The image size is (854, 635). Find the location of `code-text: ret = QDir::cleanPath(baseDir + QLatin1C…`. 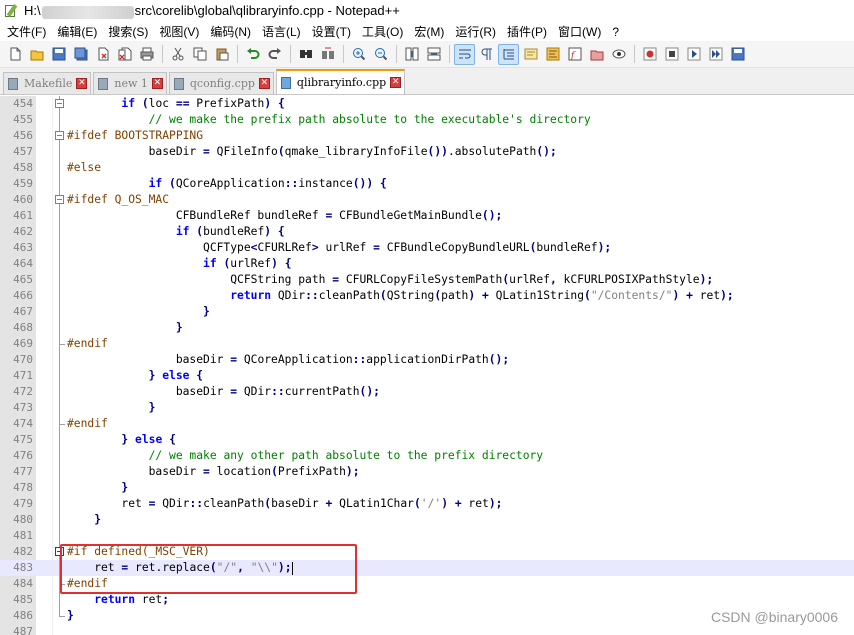

code-text: ret = QDir::cleanPath(baseDir + QLatin1C… is located at coordinates (285, 503).